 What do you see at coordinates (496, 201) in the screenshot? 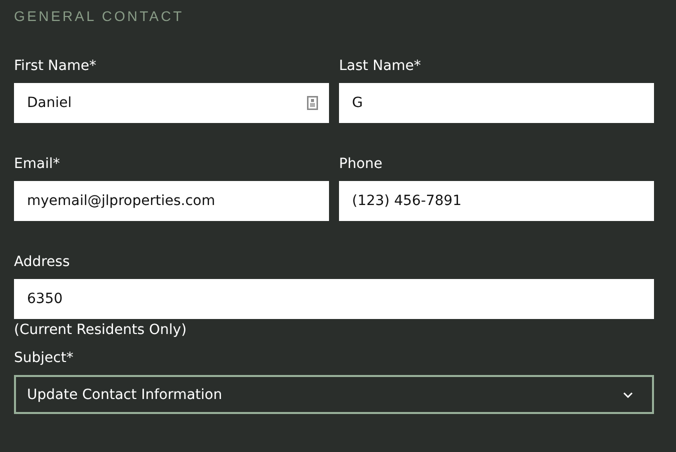
I see `text-field: (123) 456-7891` at bounding box center [496, 201].